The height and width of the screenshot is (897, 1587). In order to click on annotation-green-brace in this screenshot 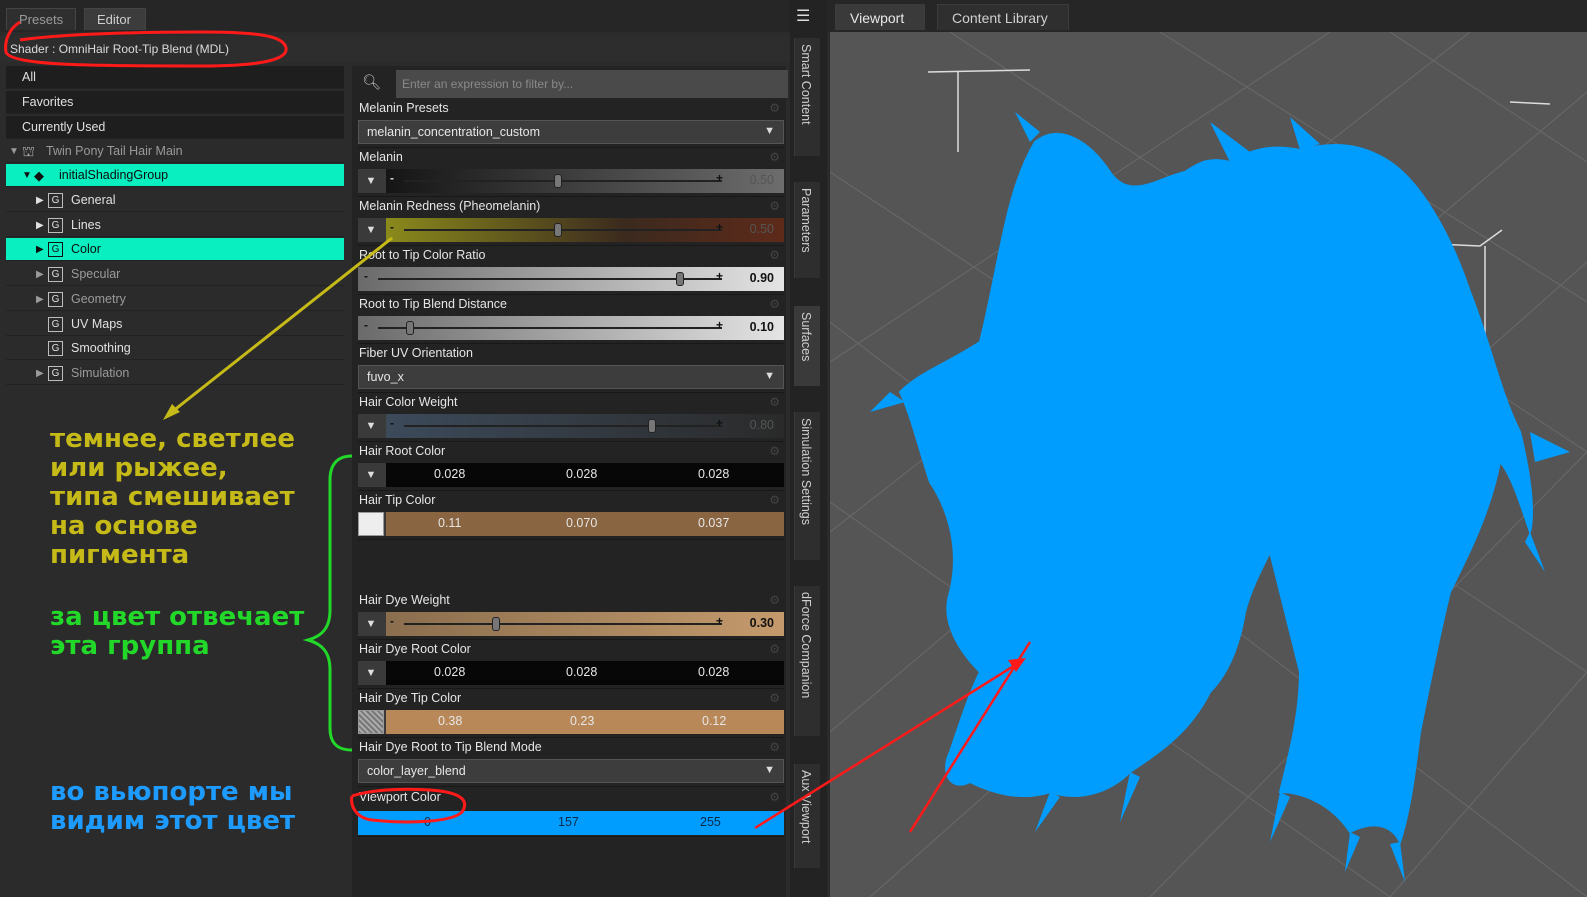, I will do `click(327, 603)`.